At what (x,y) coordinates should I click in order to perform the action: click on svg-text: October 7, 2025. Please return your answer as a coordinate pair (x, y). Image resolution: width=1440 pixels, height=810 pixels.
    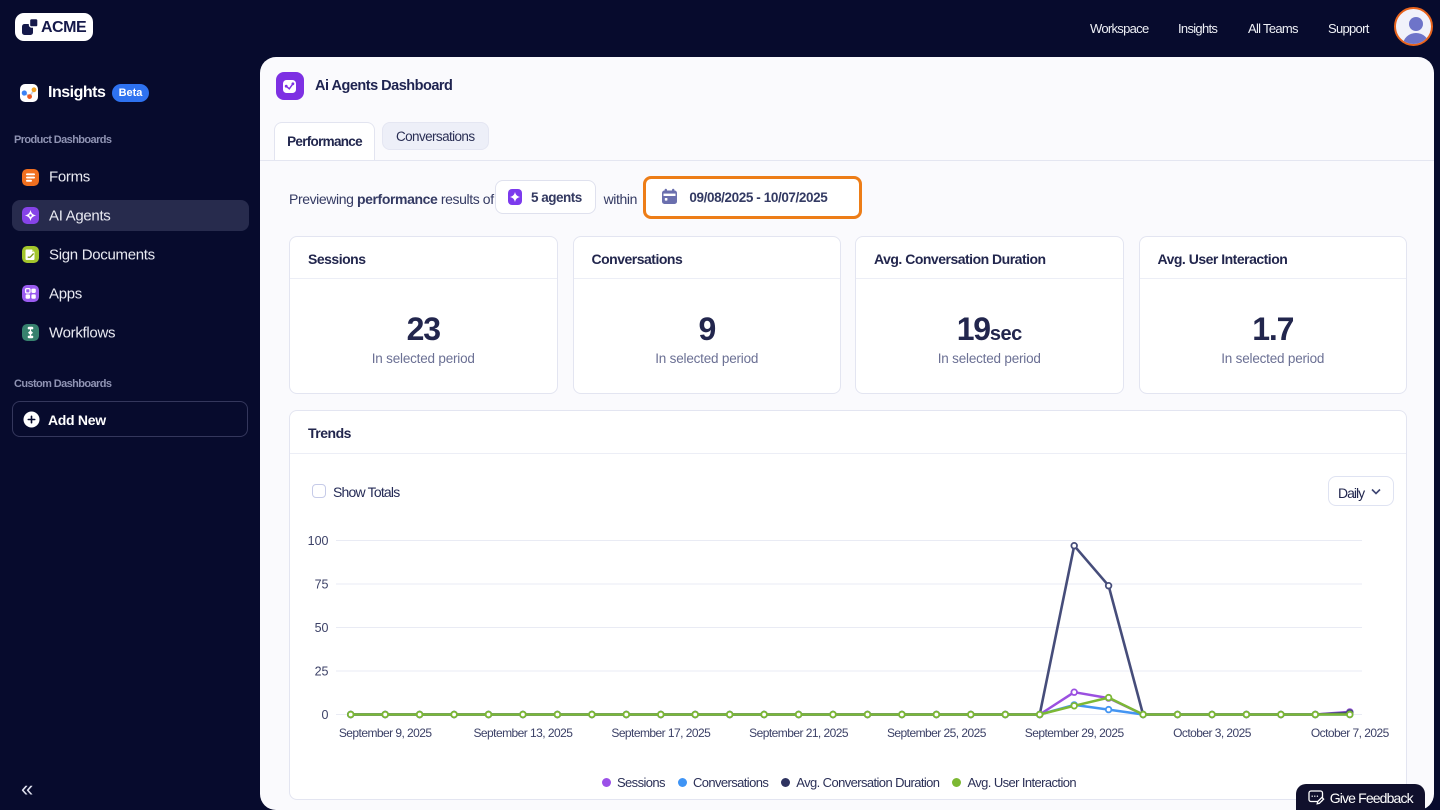
    Looking at the image, I should click on (1350, 733).